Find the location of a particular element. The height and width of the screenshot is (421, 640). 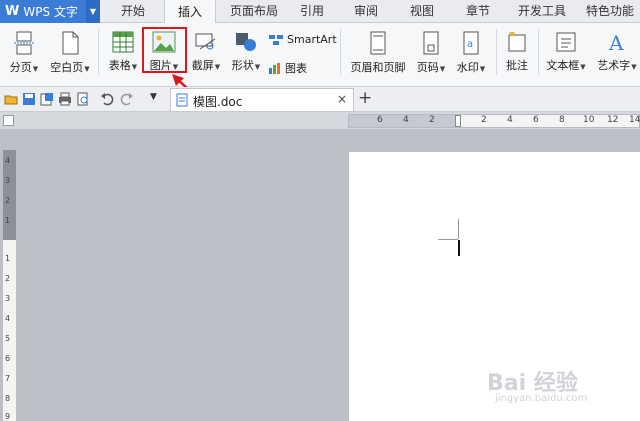

watermark-label: 水印 is located at coordinates (467, 67).